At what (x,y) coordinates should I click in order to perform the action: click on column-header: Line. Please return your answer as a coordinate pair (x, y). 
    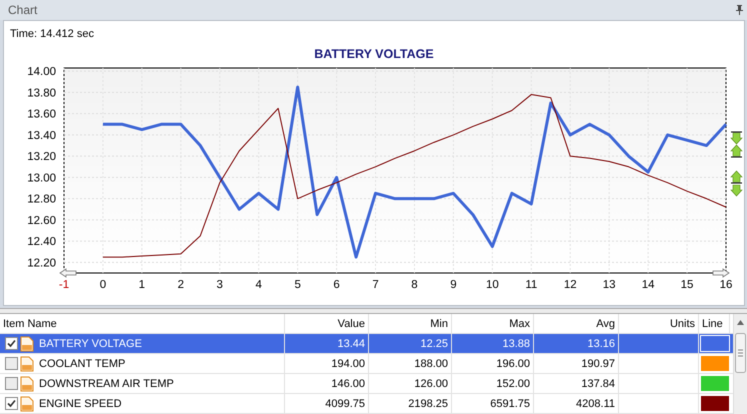
    Looking at the image, I should click on (714, 324).